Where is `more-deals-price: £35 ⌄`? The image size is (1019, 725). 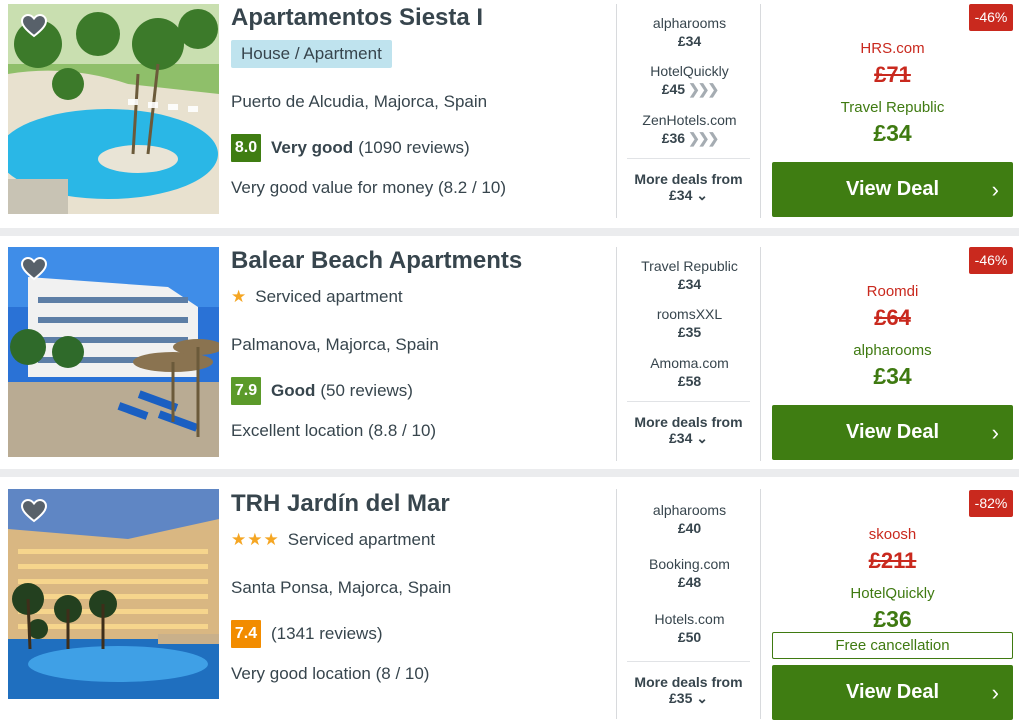 more-deals-price: £35 ⌄ is located at coordinates (688, 698).